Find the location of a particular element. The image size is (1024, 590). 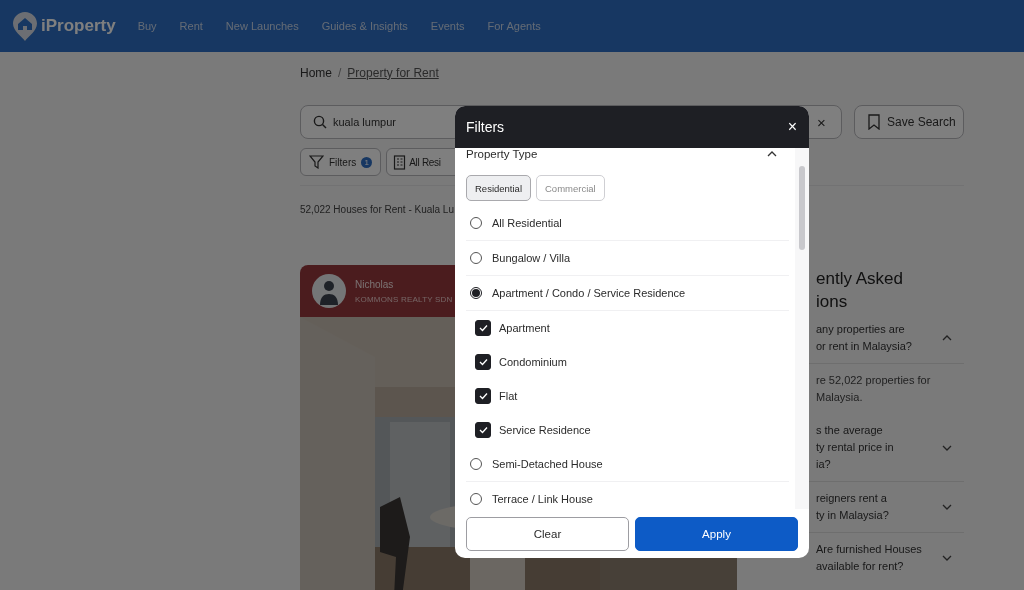

save-search-button: Save Search is located at coordinates (909, 122).